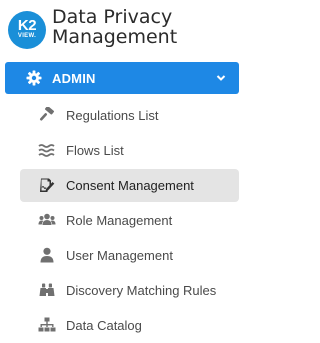  Describe the element at coordinates (47, 185) in the screenshot. I see `signature-icon` at that location.